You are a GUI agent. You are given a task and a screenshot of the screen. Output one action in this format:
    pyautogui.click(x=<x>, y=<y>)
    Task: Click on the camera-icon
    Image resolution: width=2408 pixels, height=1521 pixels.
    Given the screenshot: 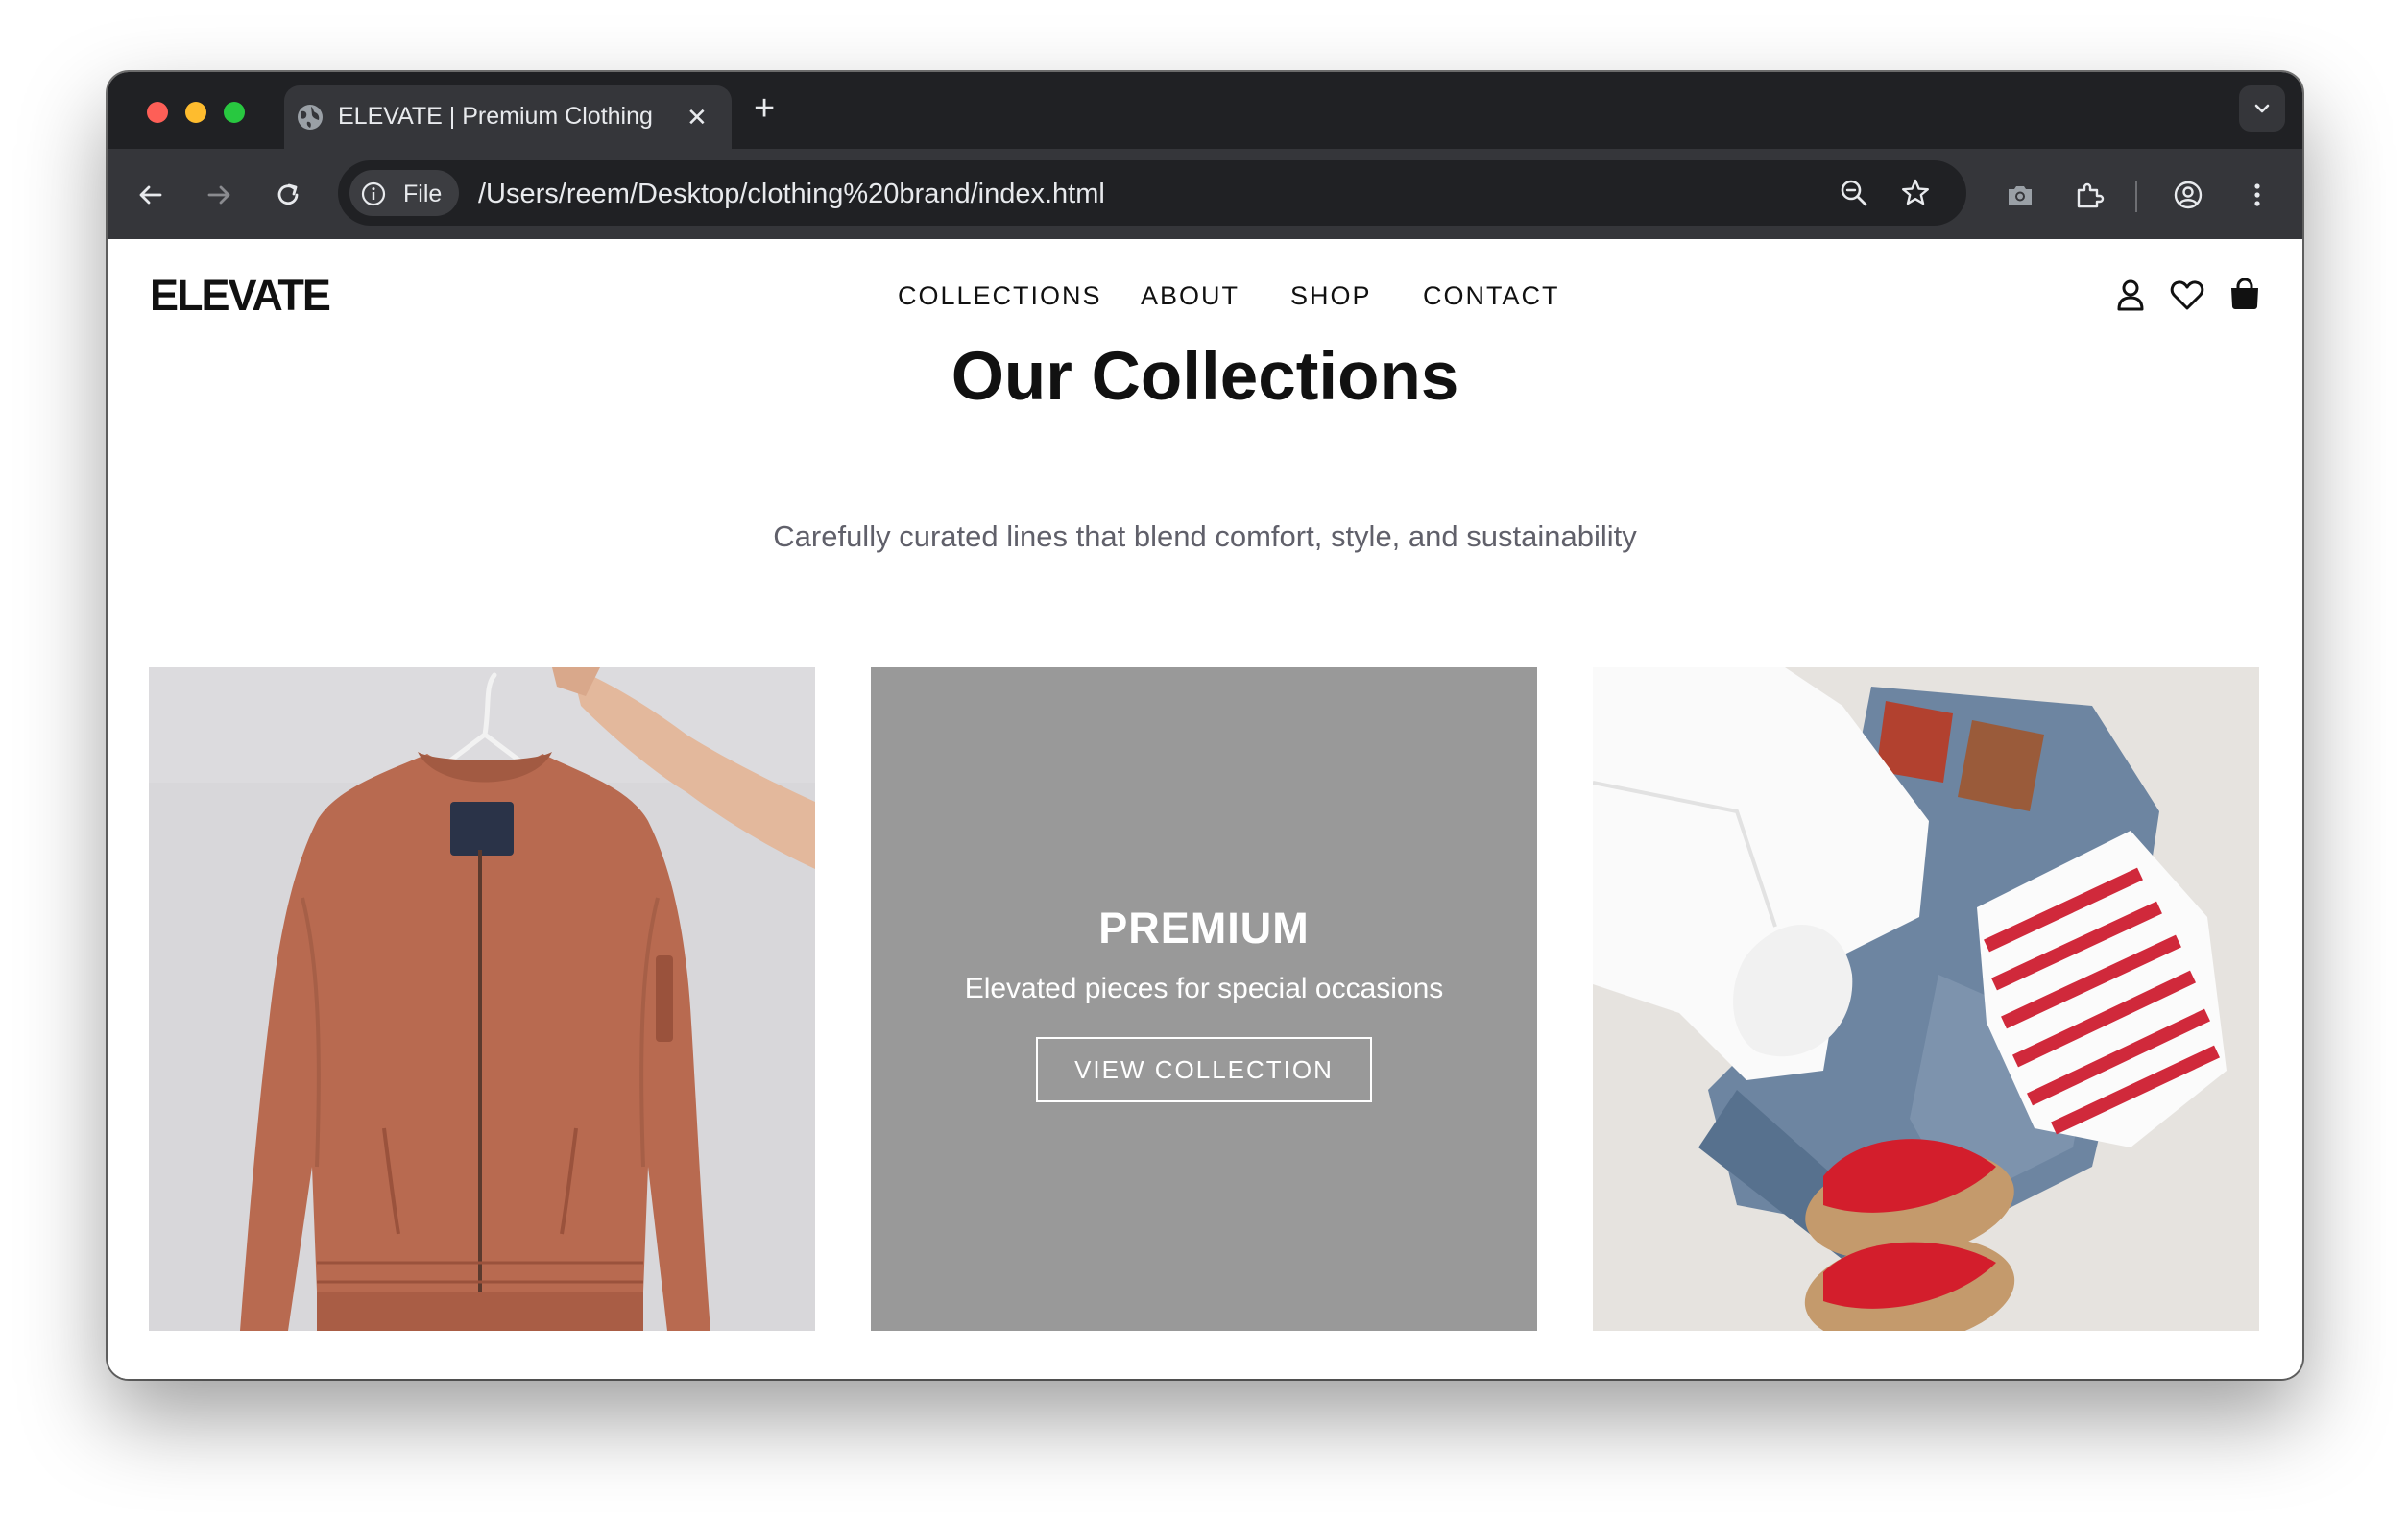 What is the action you would take?
    pyautogui.click(x=2020, y=195)
    